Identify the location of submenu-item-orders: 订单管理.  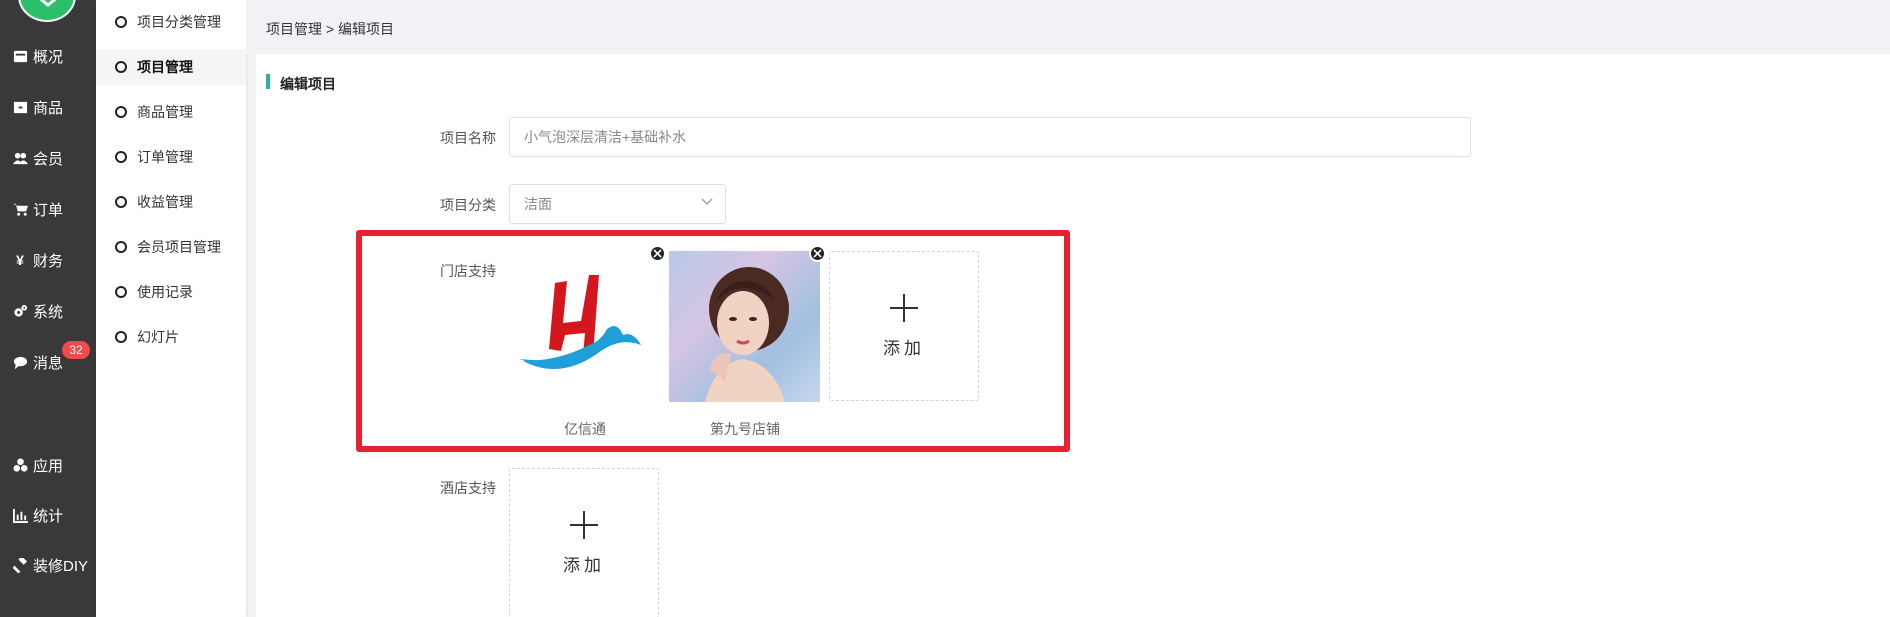
(171, 157).